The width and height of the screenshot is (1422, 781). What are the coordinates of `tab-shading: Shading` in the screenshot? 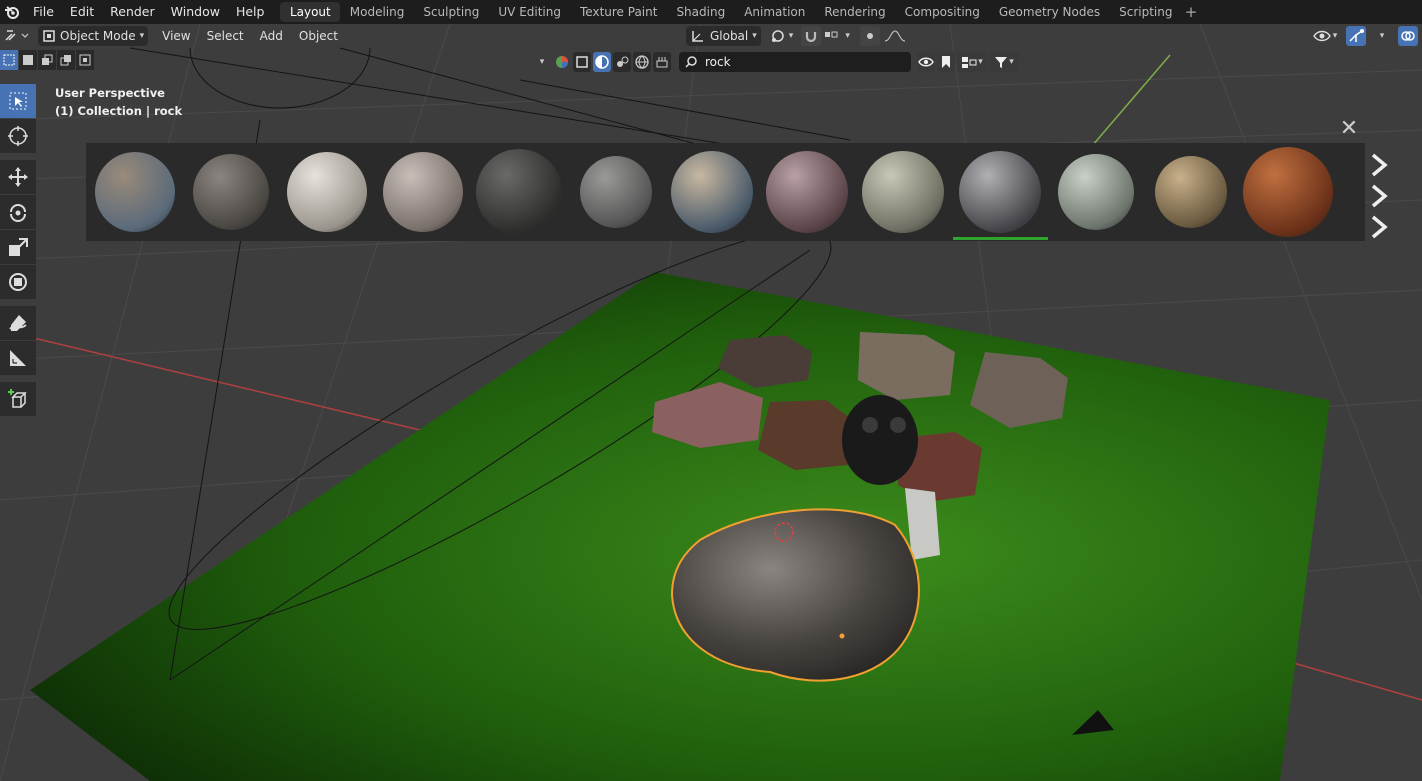 It's located at (701, 12).